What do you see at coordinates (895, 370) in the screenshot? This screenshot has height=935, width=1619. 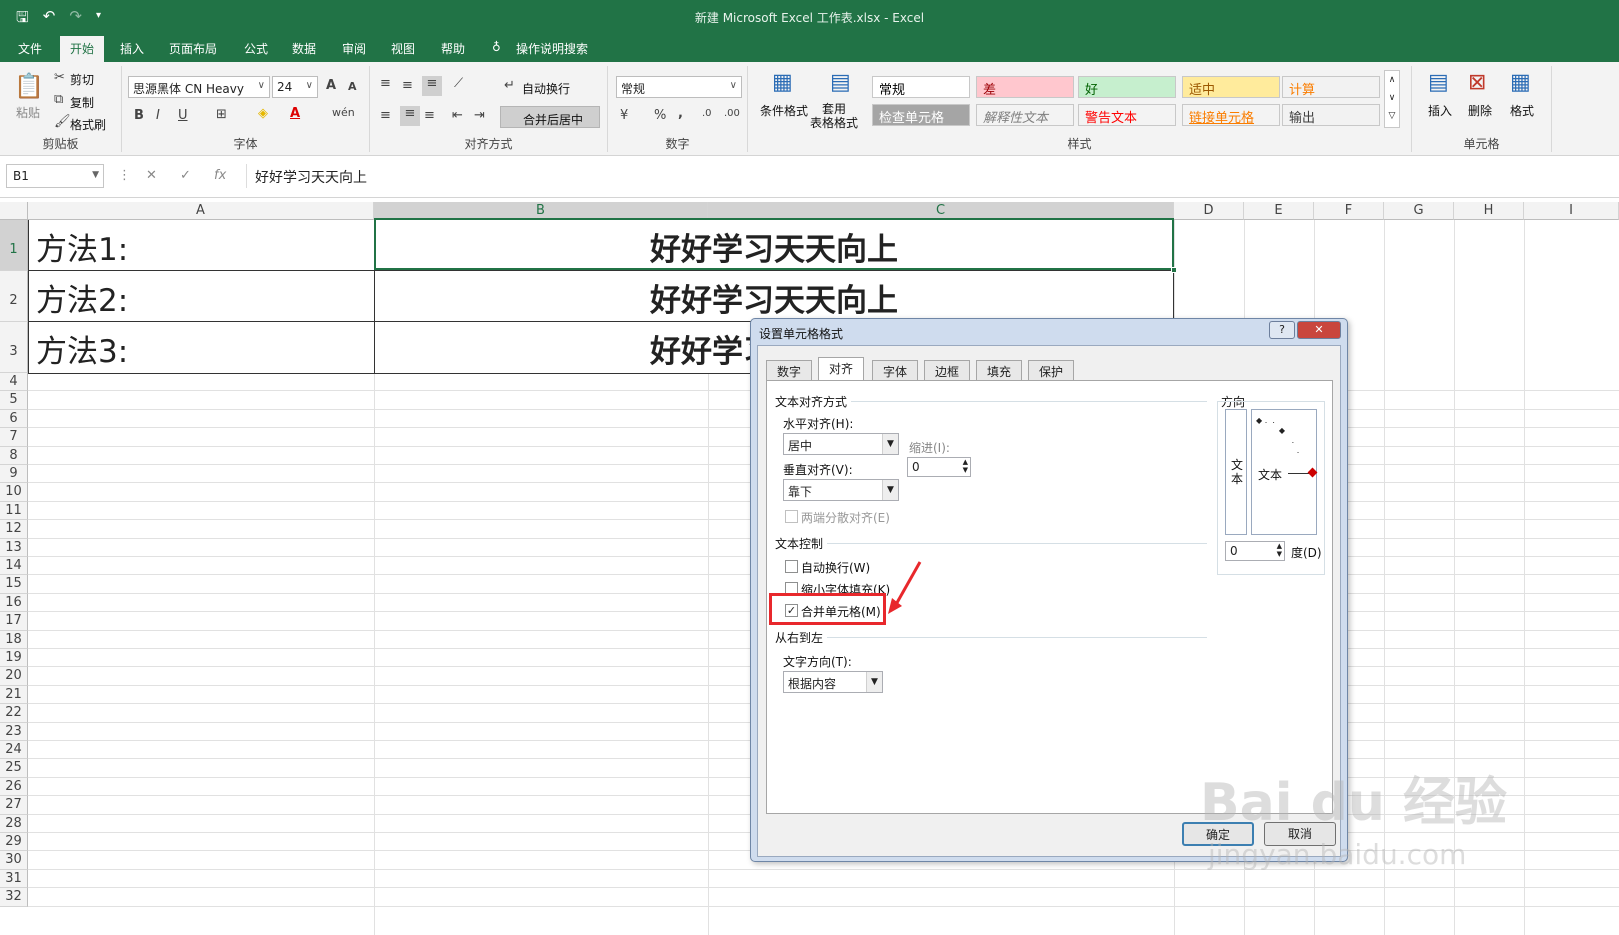 I see `tab-font: 字体` at bounding box center [895, 370].